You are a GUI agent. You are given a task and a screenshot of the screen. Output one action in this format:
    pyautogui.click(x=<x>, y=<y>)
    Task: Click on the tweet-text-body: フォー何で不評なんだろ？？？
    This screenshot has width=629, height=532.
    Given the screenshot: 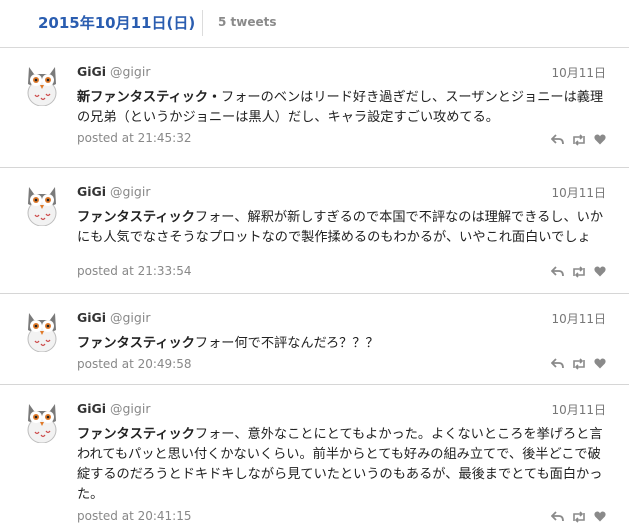 What is the action you would take?
    pyautogui.click(x=286, y=343)
    